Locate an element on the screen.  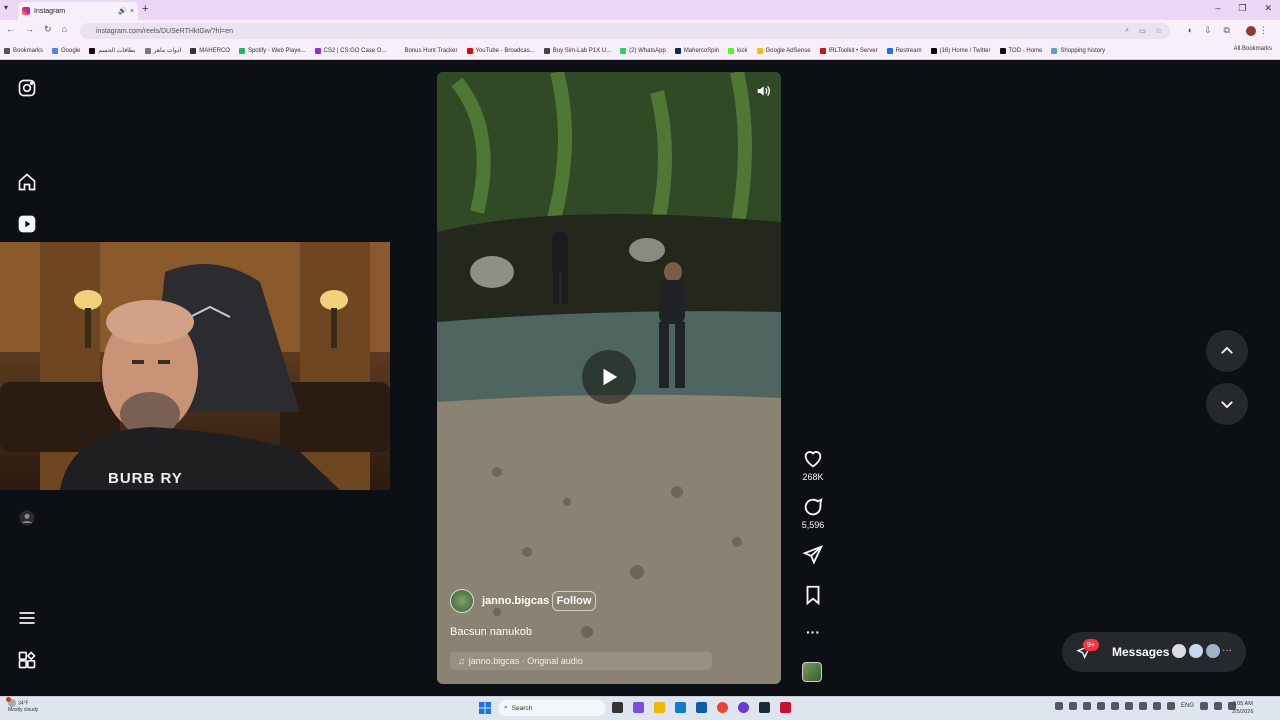
browser-tab-instagram: Instagram 🔊 × is located at coordinates (78, 11).